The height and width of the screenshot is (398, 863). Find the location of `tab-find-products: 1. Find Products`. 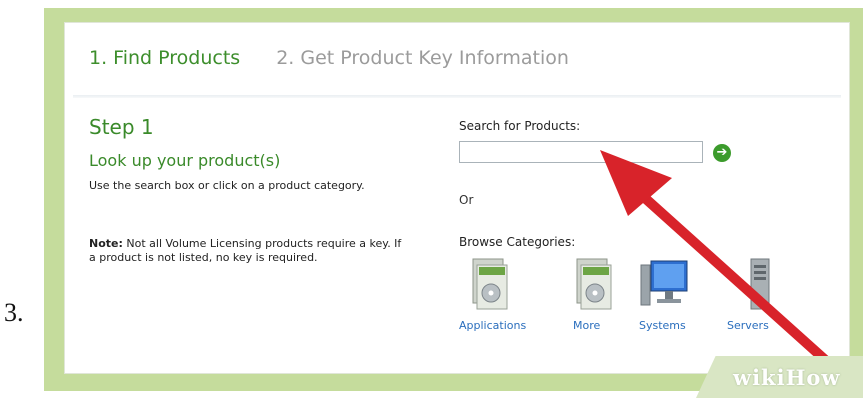

tab-find-products: 1. Find Products is located at coordinates (164, 58).